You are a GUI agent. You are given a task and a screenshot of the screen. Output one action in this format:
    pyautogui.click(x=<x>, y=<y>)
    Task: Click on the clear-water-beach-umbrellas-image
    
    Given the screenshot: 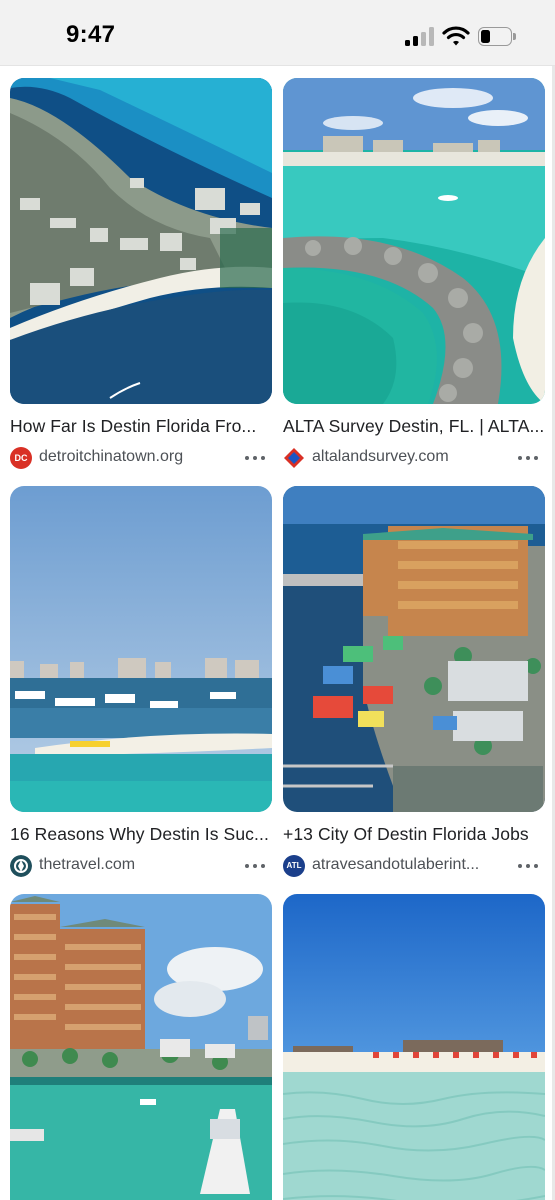 What is the action you would take?
    pyautogui.click(x=414, y=1047)
    